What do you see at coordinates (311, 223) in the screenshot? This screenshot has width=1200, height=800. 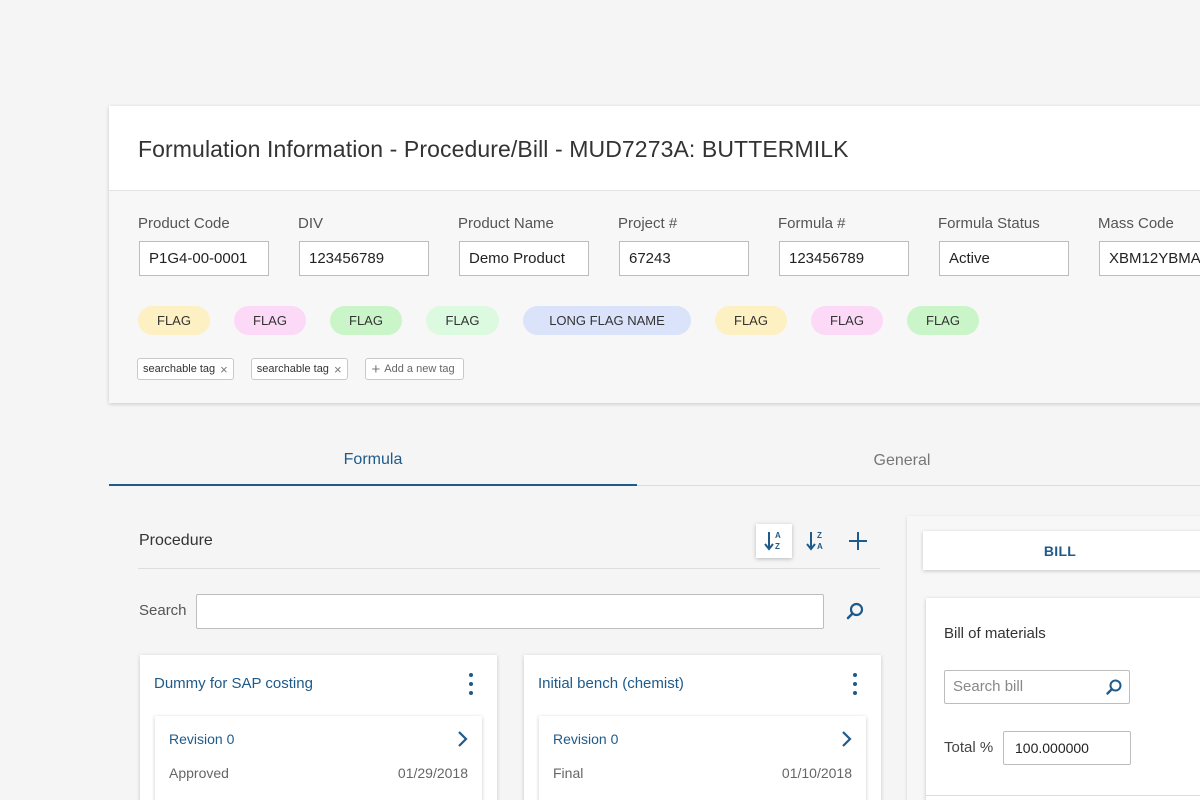 I see `field-label: DIV` at bounding box center [311, 223].